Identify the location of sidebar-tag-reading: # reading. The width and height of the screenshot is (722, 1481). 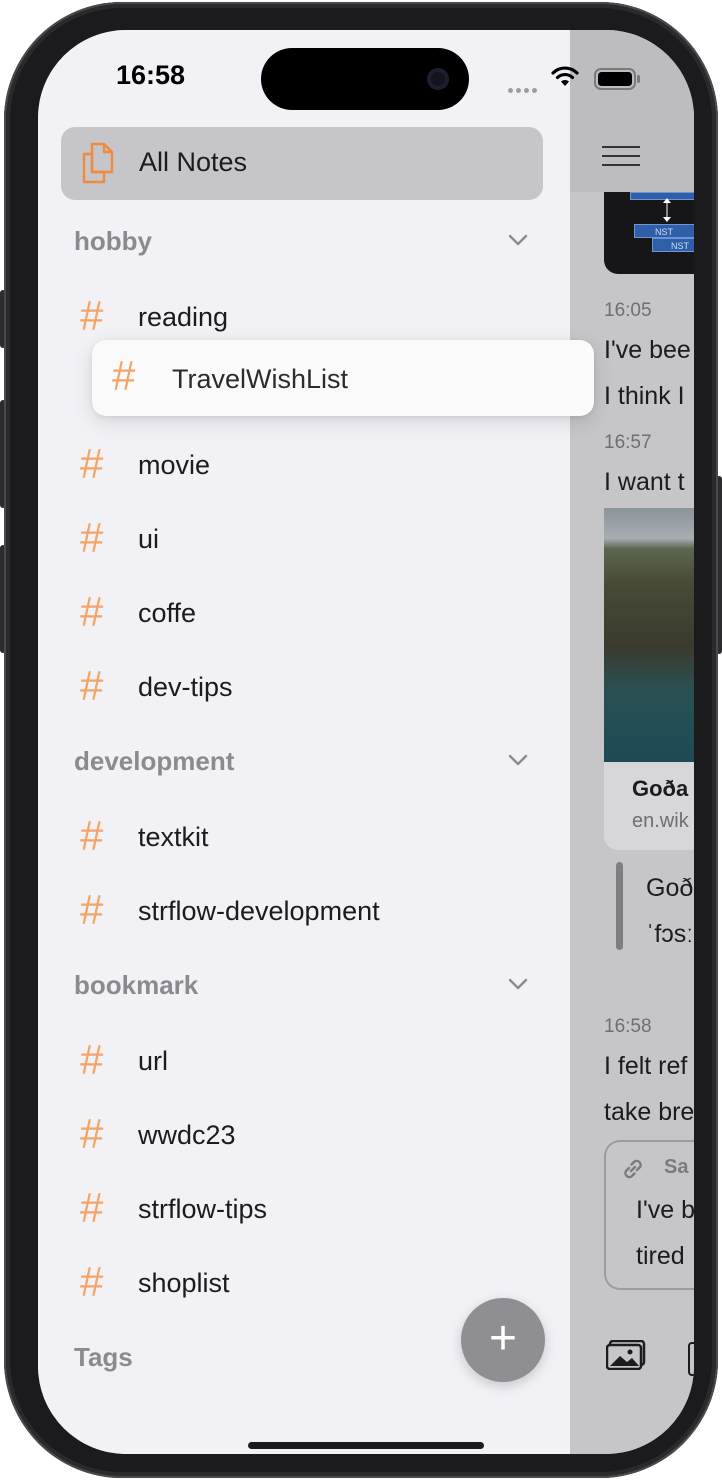
(310, 316).